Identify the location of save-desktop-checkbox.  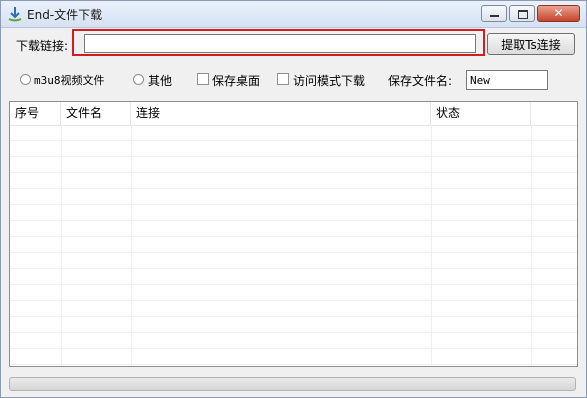
(203, 79).